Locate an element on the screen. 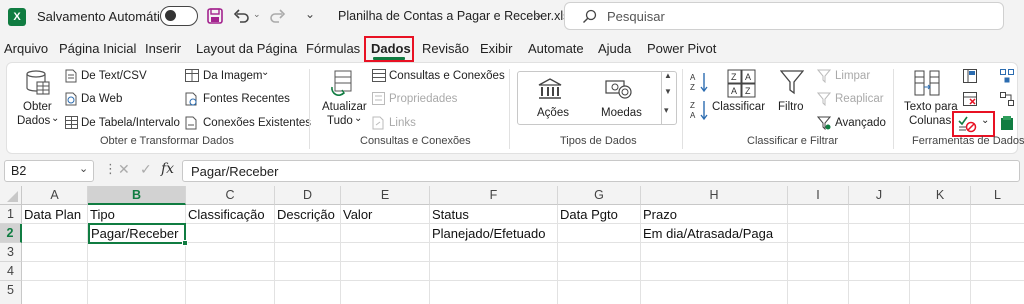  tab-layout-da-pagina: Layout da Página is located at coordinates (246, 48).